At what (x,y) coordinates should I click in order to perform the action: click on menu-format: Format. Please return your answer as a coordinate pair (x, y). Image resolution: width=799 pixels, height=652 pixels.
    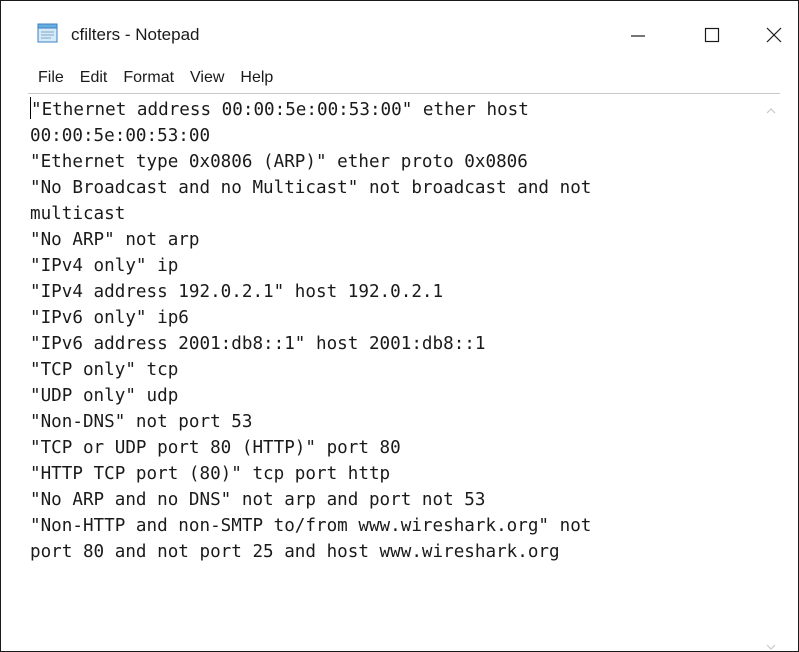
    Looking at the image, I should click on (148, 78).